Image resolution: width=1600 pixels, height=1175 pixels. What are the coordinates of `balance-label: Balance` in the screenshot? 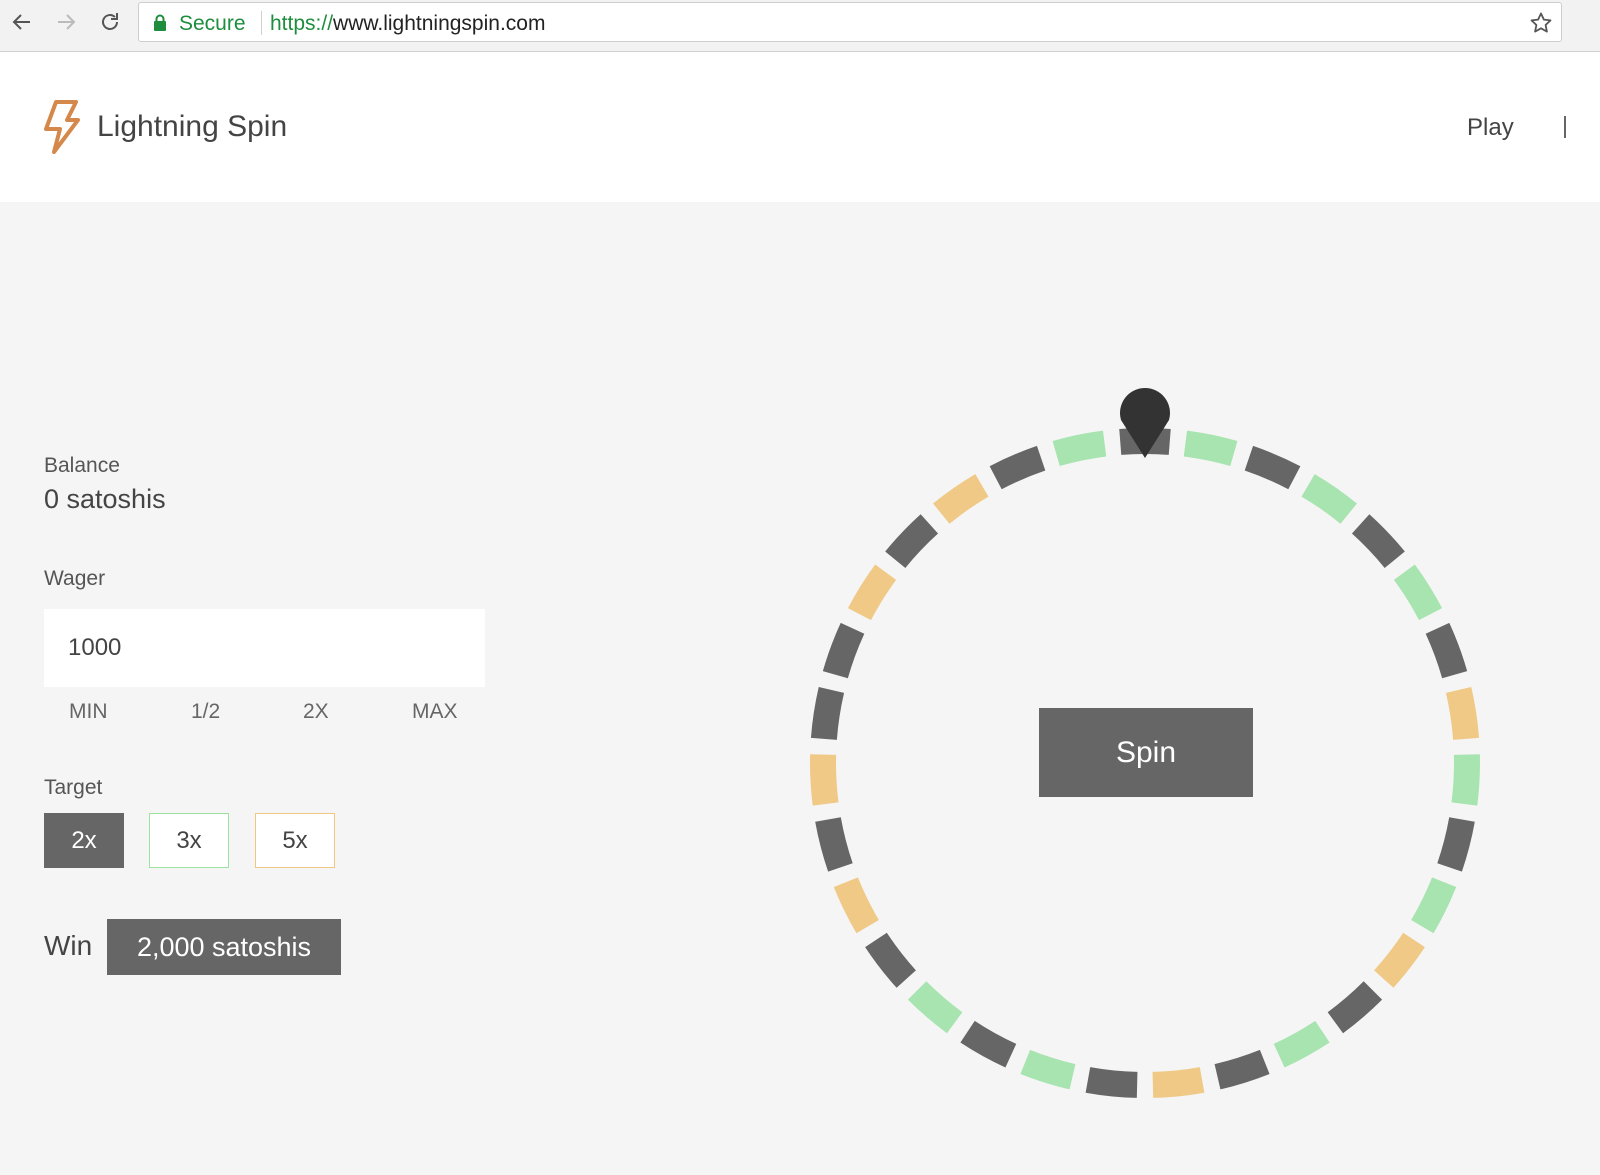 It's located at (82, 465).